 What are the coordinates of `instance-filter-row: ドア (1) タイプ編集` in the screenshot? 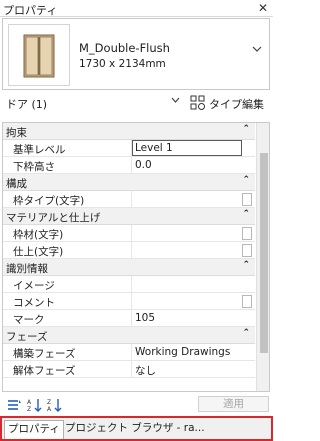 It's located at (136, 103).